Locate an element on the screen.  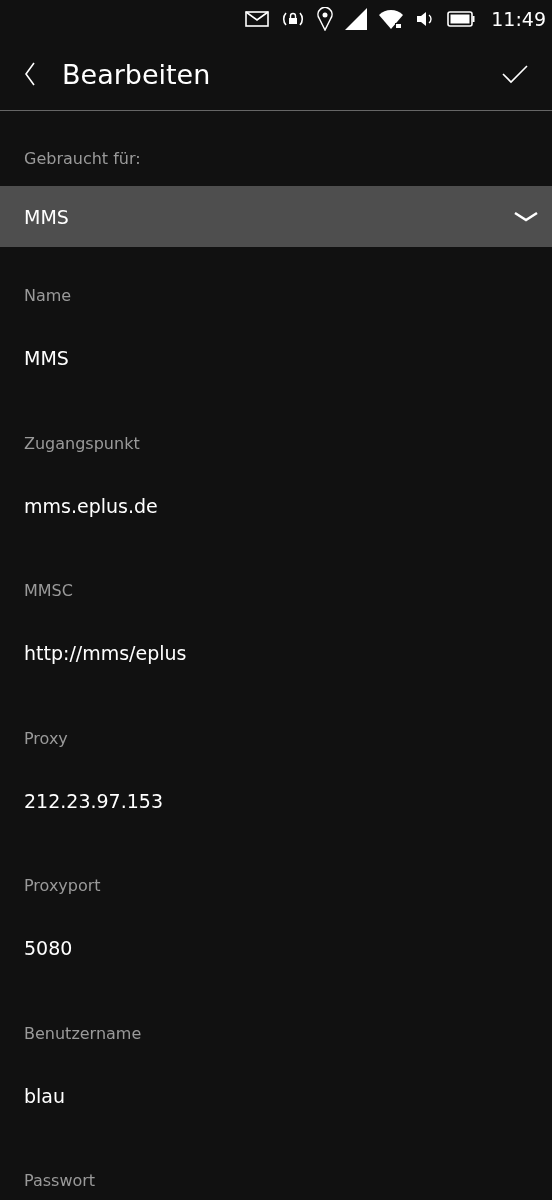
chevron-down-icon is located at coordinates (526, 216).